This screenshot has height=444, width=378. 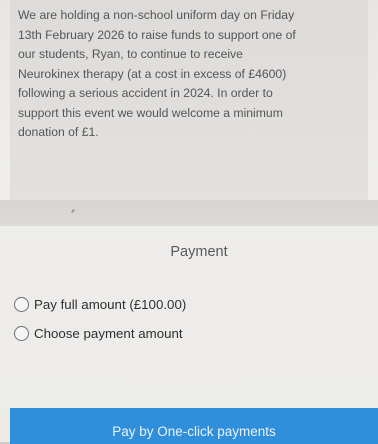 I want to click on pay-full-amount-option: Pay full amount (£100.00), so click(x=100, y=304).